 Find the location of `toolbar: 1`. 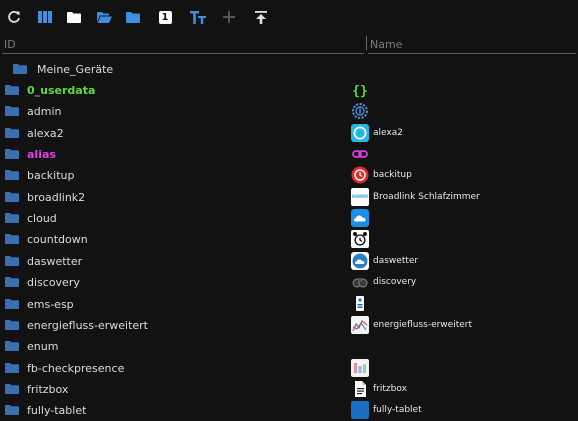

toolbar: 1 is located at coordinates (289, 17).